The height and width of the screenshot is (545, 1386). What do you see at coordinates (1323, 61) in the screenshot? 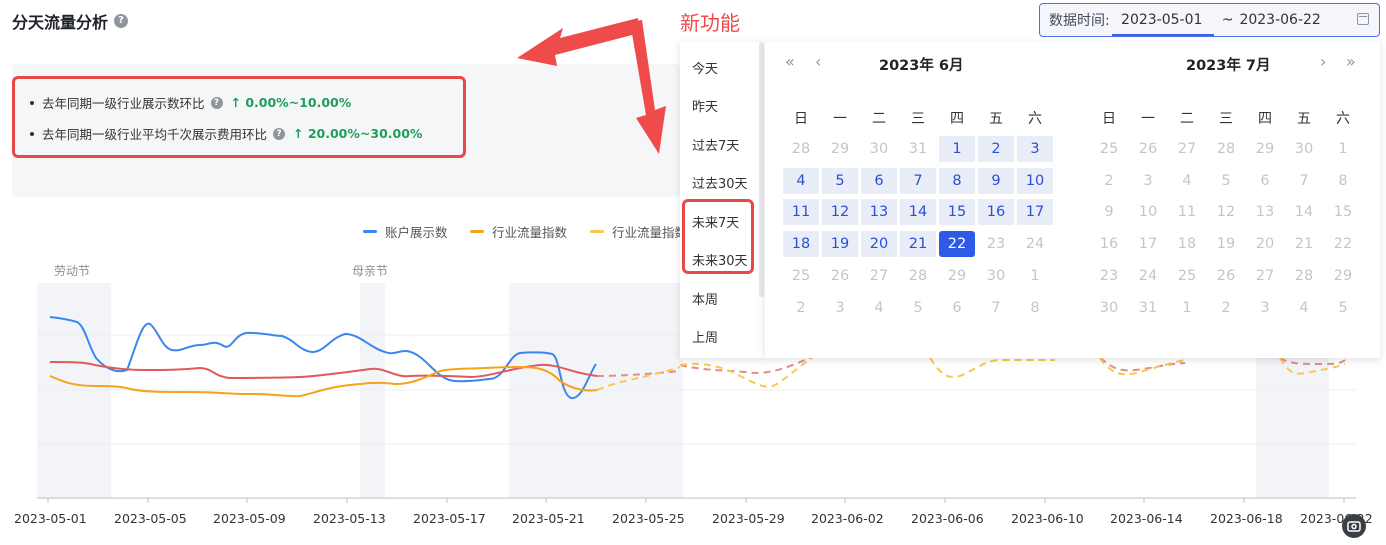
I see `next-month-icon: ›` at bounding box center [1323, 61].